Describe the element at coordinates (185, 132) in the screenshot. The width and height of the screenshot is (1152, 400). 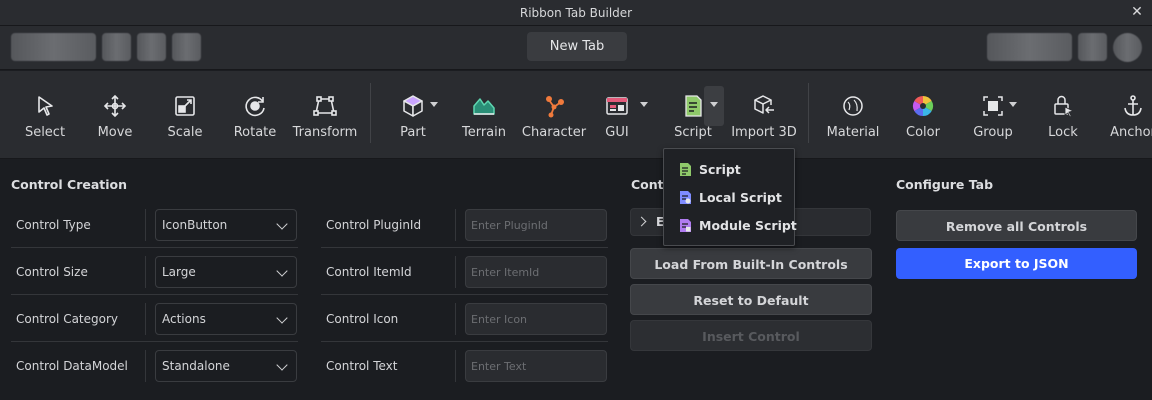
I see `tool-scale-label: Scale` at that location.